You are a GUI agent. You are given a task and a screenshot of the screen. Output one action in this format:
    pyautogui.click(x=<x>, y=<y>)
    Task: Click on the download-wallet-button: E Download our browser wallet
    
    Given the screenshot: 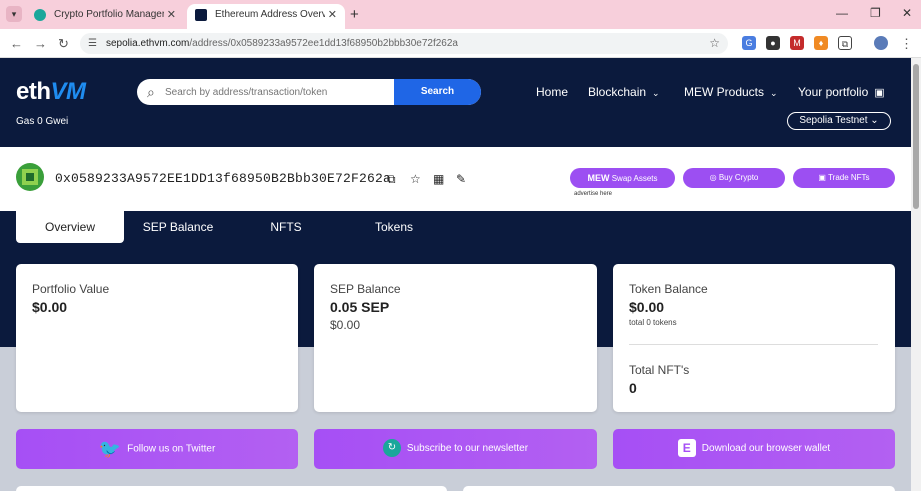 What is the action you would take?
    pyautogui.click(x=754, y=449)
    